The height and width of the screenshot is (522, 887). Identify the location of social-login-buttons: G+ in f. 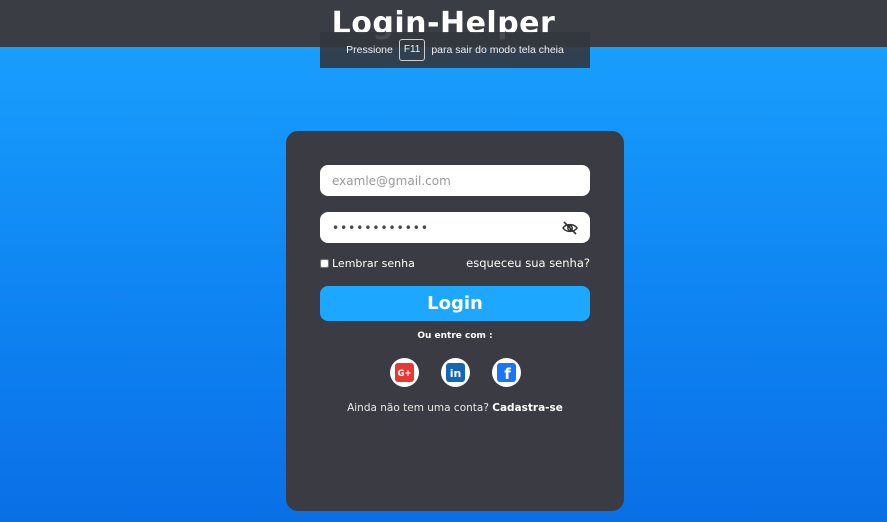
(455, 372).